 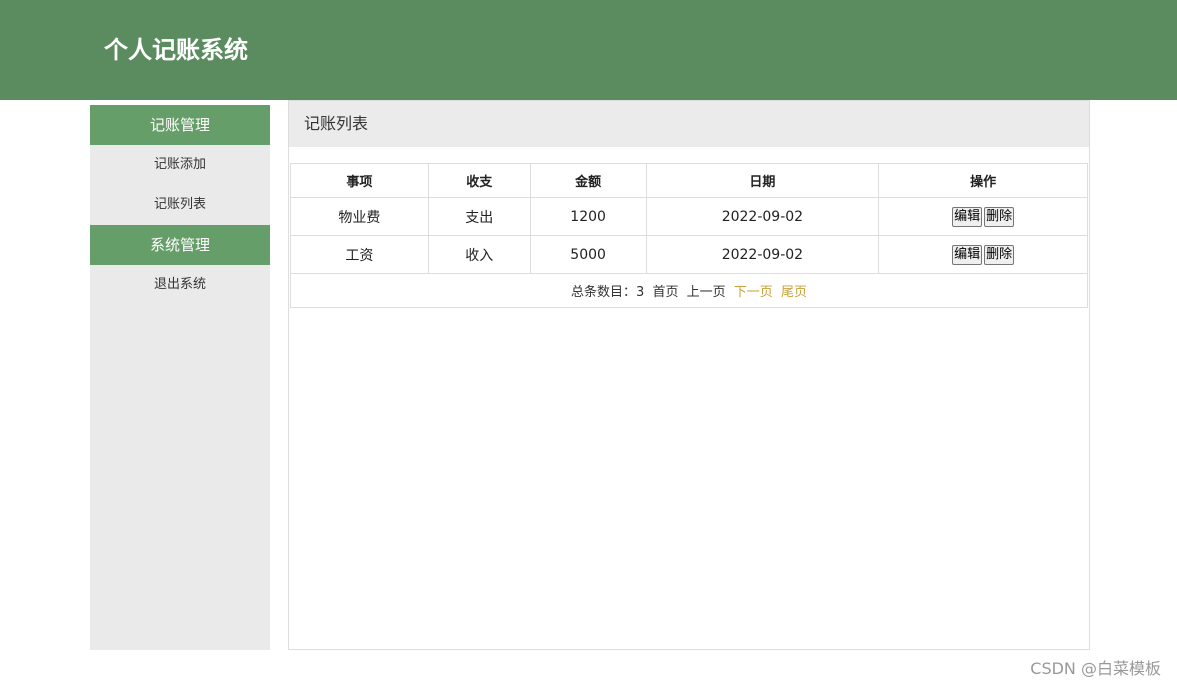 I want to click on cell-item: 工资, so click(x=359, y=254).